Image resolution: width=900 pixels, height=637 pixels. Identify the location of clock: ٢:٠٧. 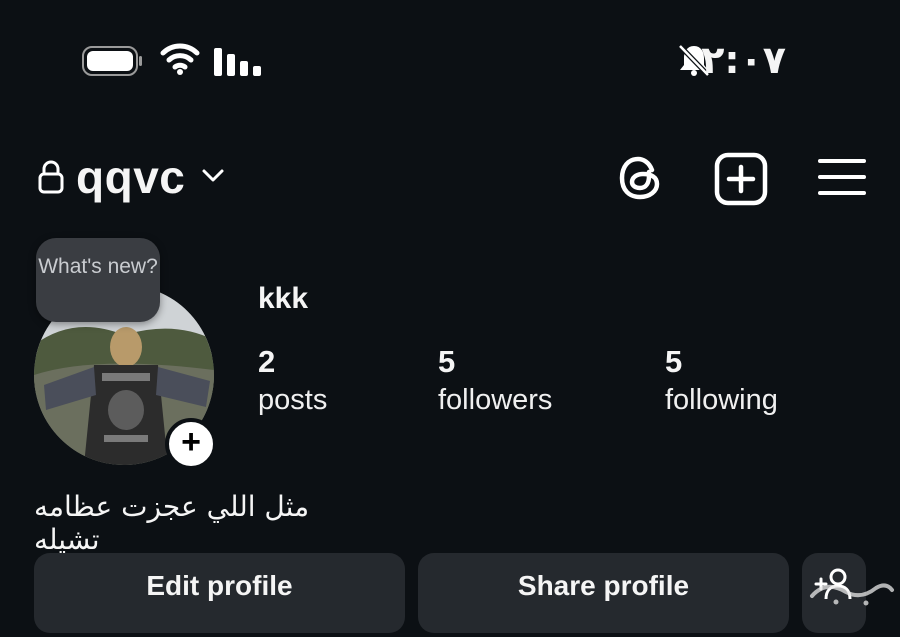
(743, 60).